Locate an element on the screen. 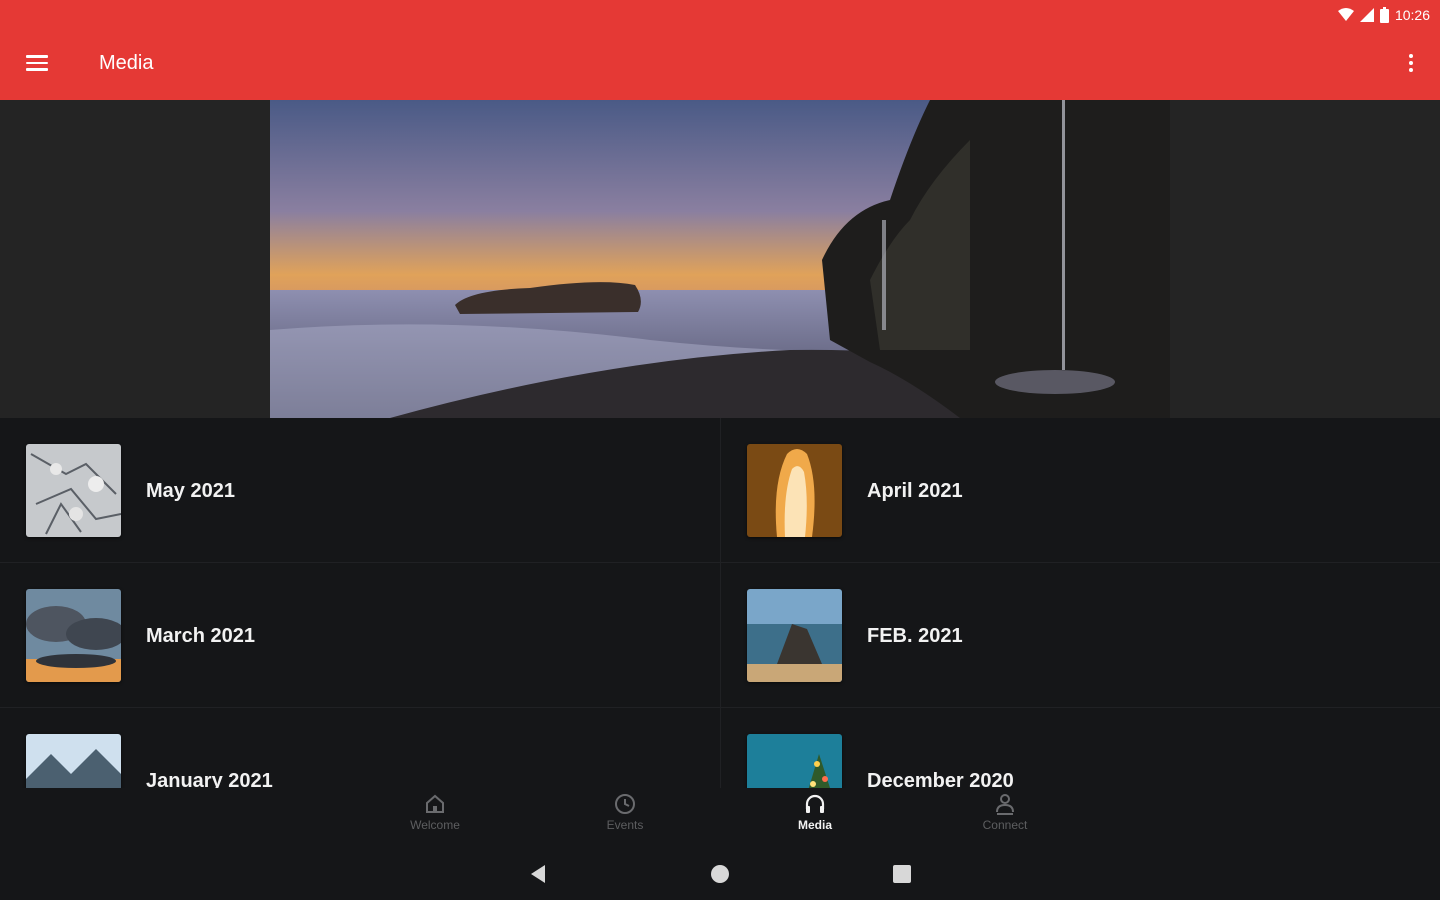 This screenshot has height=900, width=1440. home-button-icon is located at coordinates (720, 874).